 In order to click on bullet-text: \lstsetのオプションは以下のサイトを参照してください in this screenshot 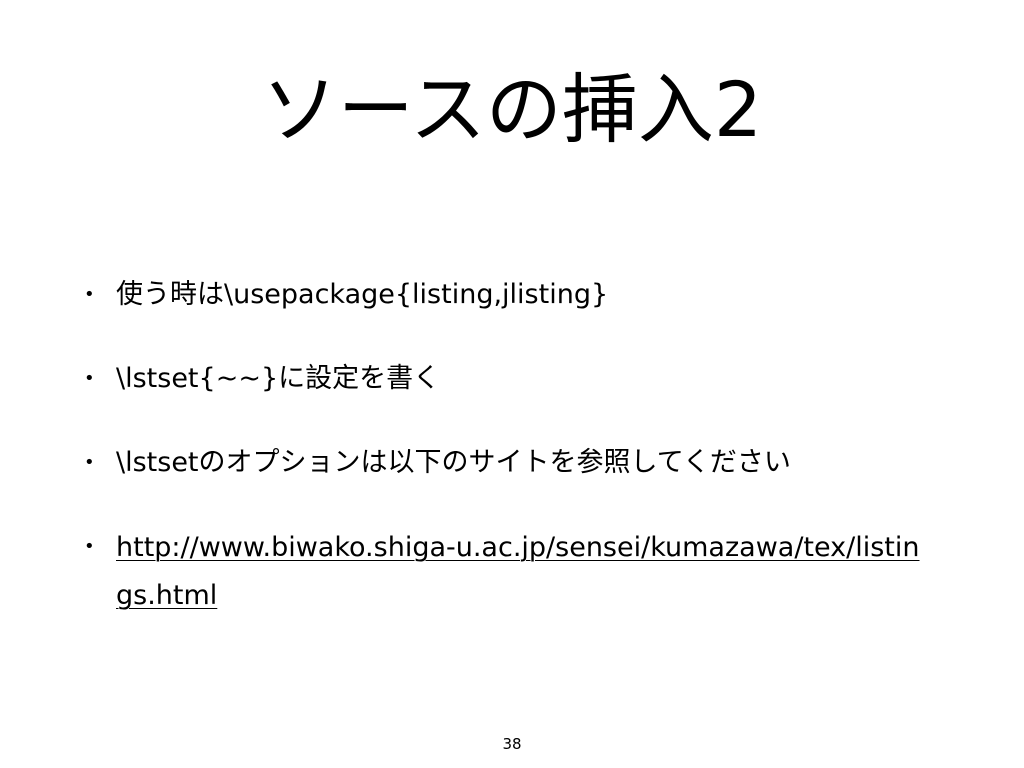, I will do `click(453, 462)`.